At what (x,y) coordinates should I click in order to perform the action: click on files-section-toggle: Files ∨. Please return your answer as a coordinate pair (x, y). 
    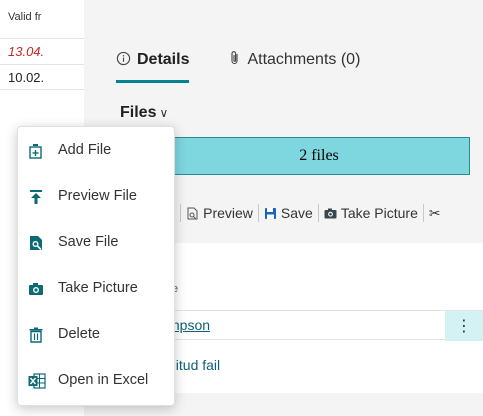
    Looking at the image, I should click on (144, 113).